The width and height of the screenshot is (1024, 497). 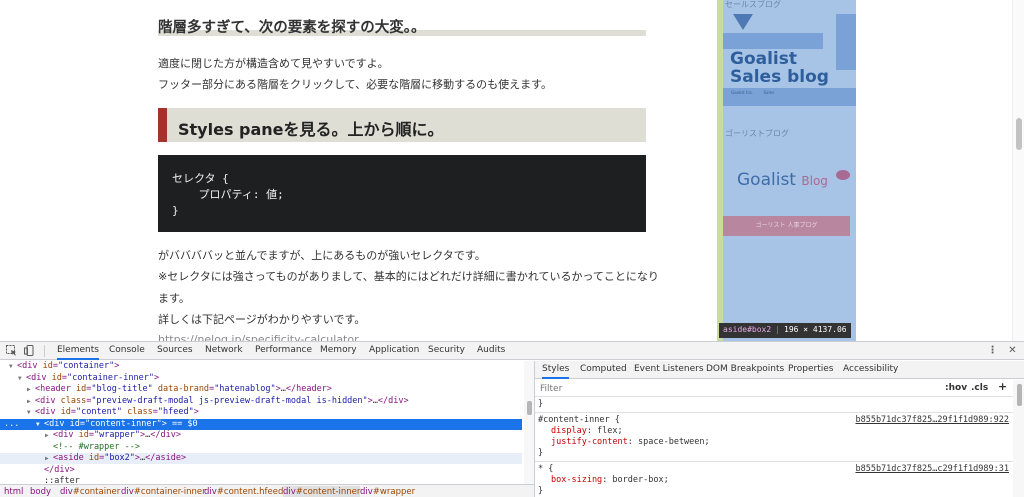 What do you see at coordinates (243, 491) in the screenshot?
I see `breadcrumb-item: div#content.hfeed` at bounding box center [243, 491].